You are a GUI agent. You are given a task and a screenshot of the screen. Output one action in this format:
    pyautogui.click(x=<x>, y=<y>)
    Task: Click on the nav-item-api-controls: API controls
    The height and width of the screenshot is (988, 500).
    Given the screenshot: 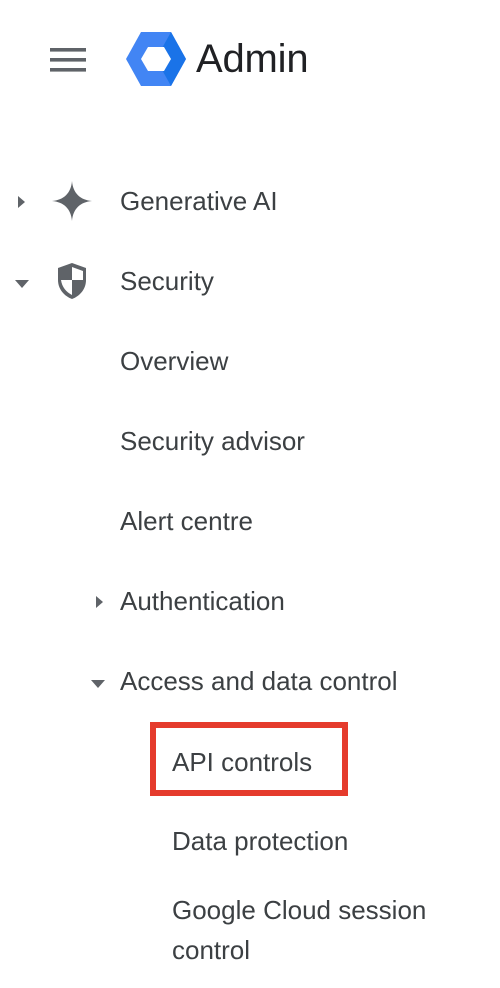 What is the action you would take?
    pyautogui.click(x=249, y=759)
    